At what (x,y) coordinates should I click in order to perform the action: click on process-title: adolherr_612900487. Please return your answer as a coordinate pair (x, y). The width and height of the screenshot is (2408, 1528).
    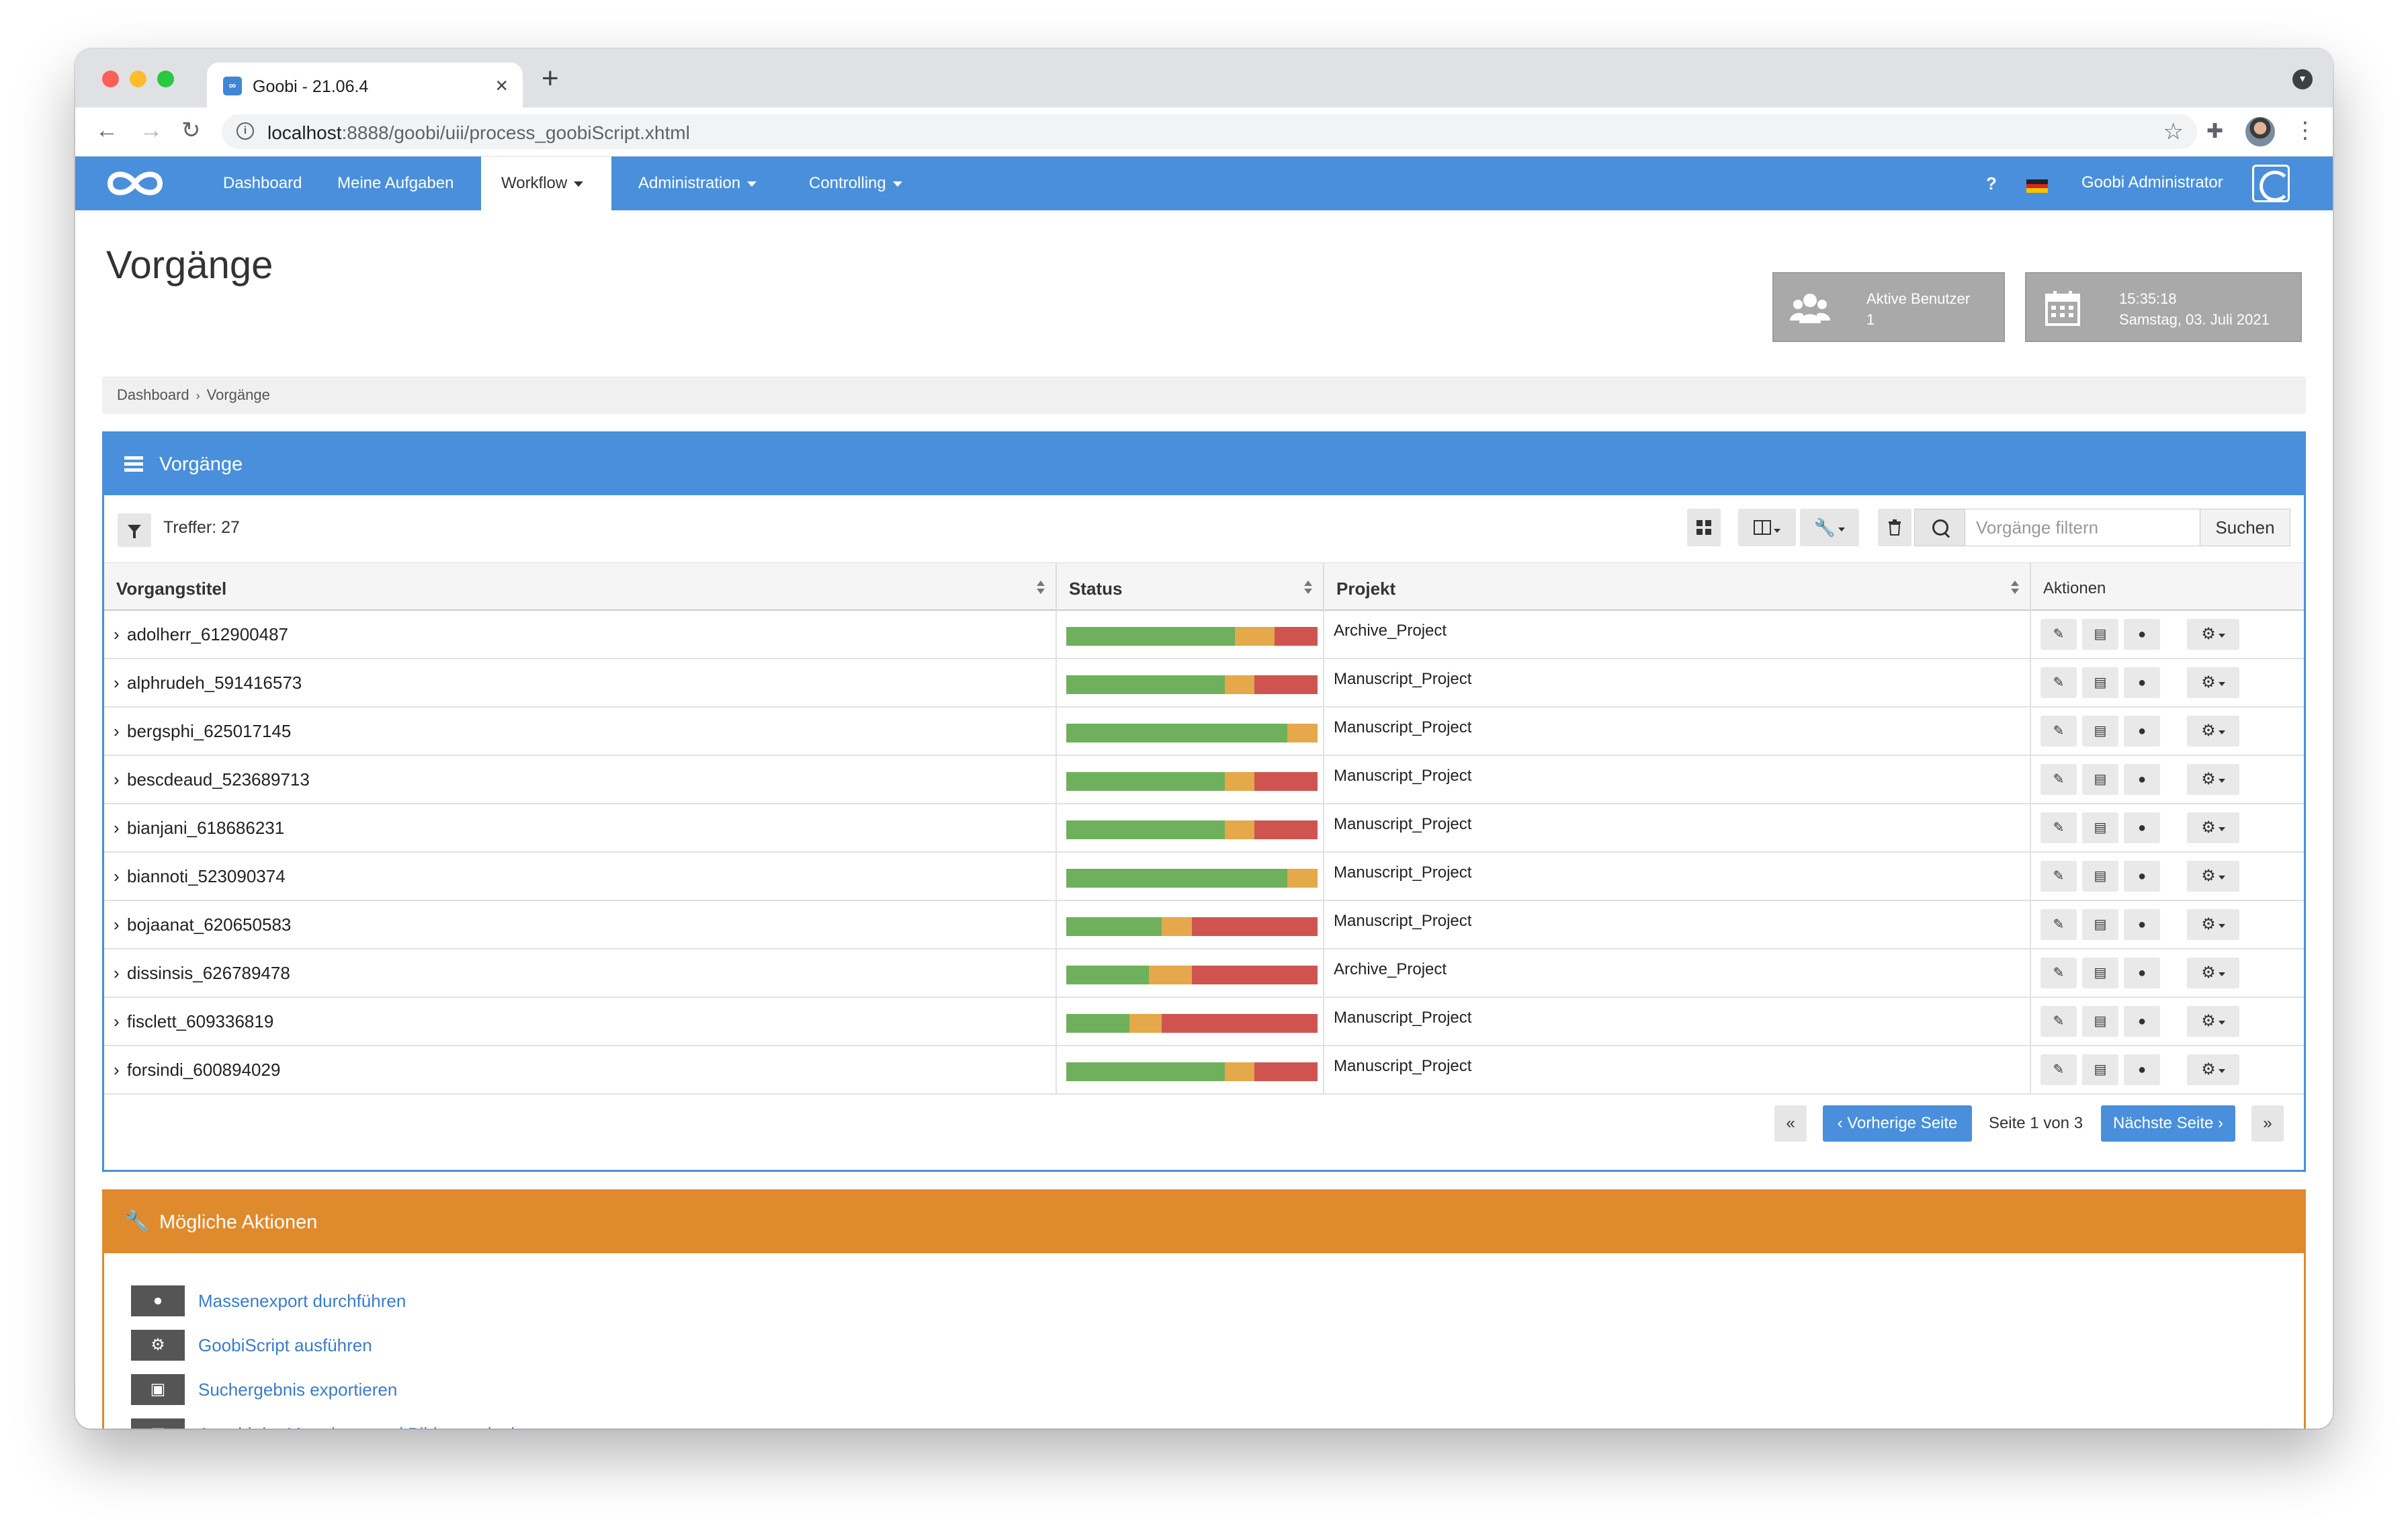
    Looking at the image, I should click on (207, 634).